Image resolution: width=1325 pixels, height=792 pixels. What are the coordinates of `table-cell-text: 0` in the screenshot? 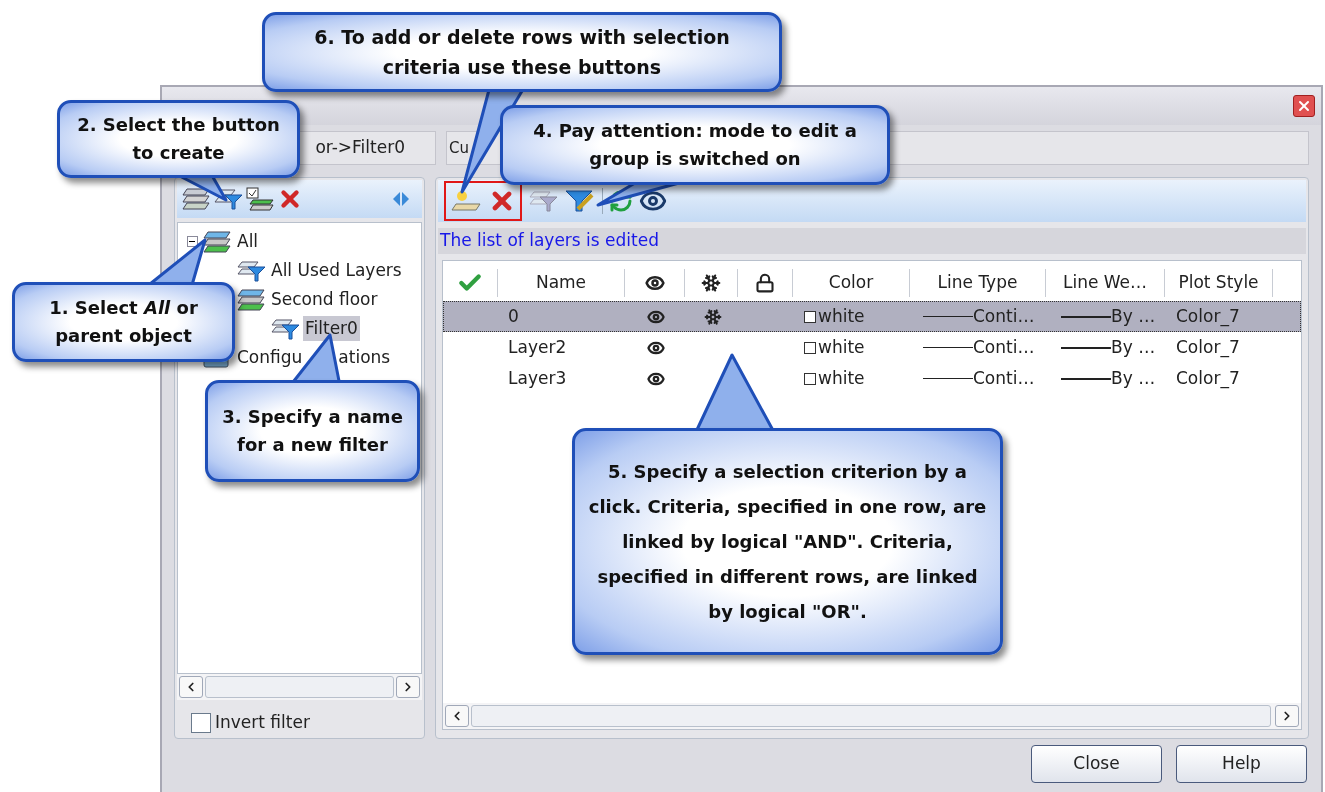 It's located at (513, 316).